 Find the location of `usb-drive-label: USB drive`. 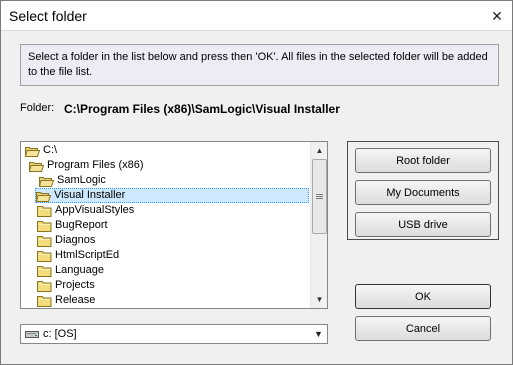

usb-drive-label: USB drive is located at coordinates (423, 224).